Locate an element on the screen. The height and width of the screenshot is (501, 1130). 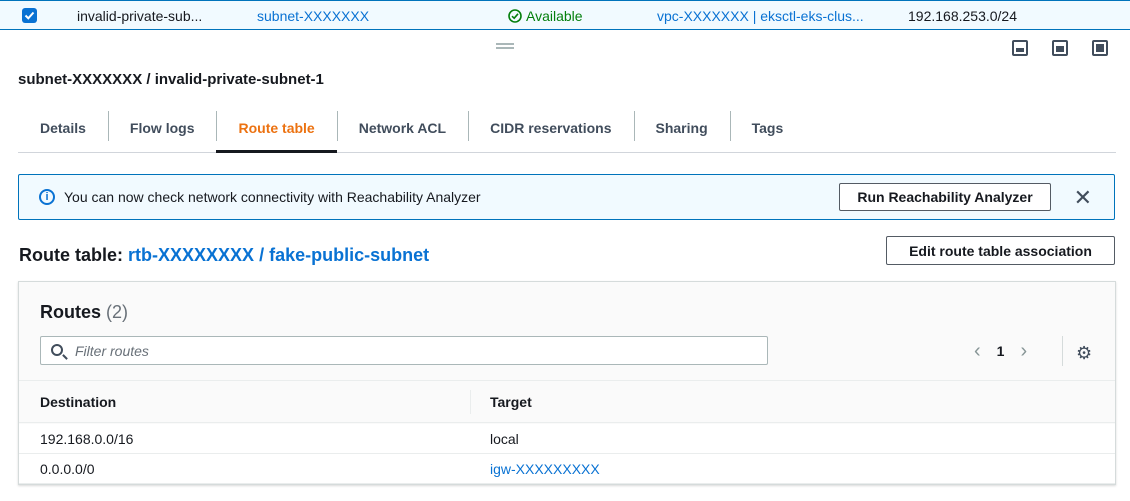
state-label: Available is located at coordinates (554, 16).